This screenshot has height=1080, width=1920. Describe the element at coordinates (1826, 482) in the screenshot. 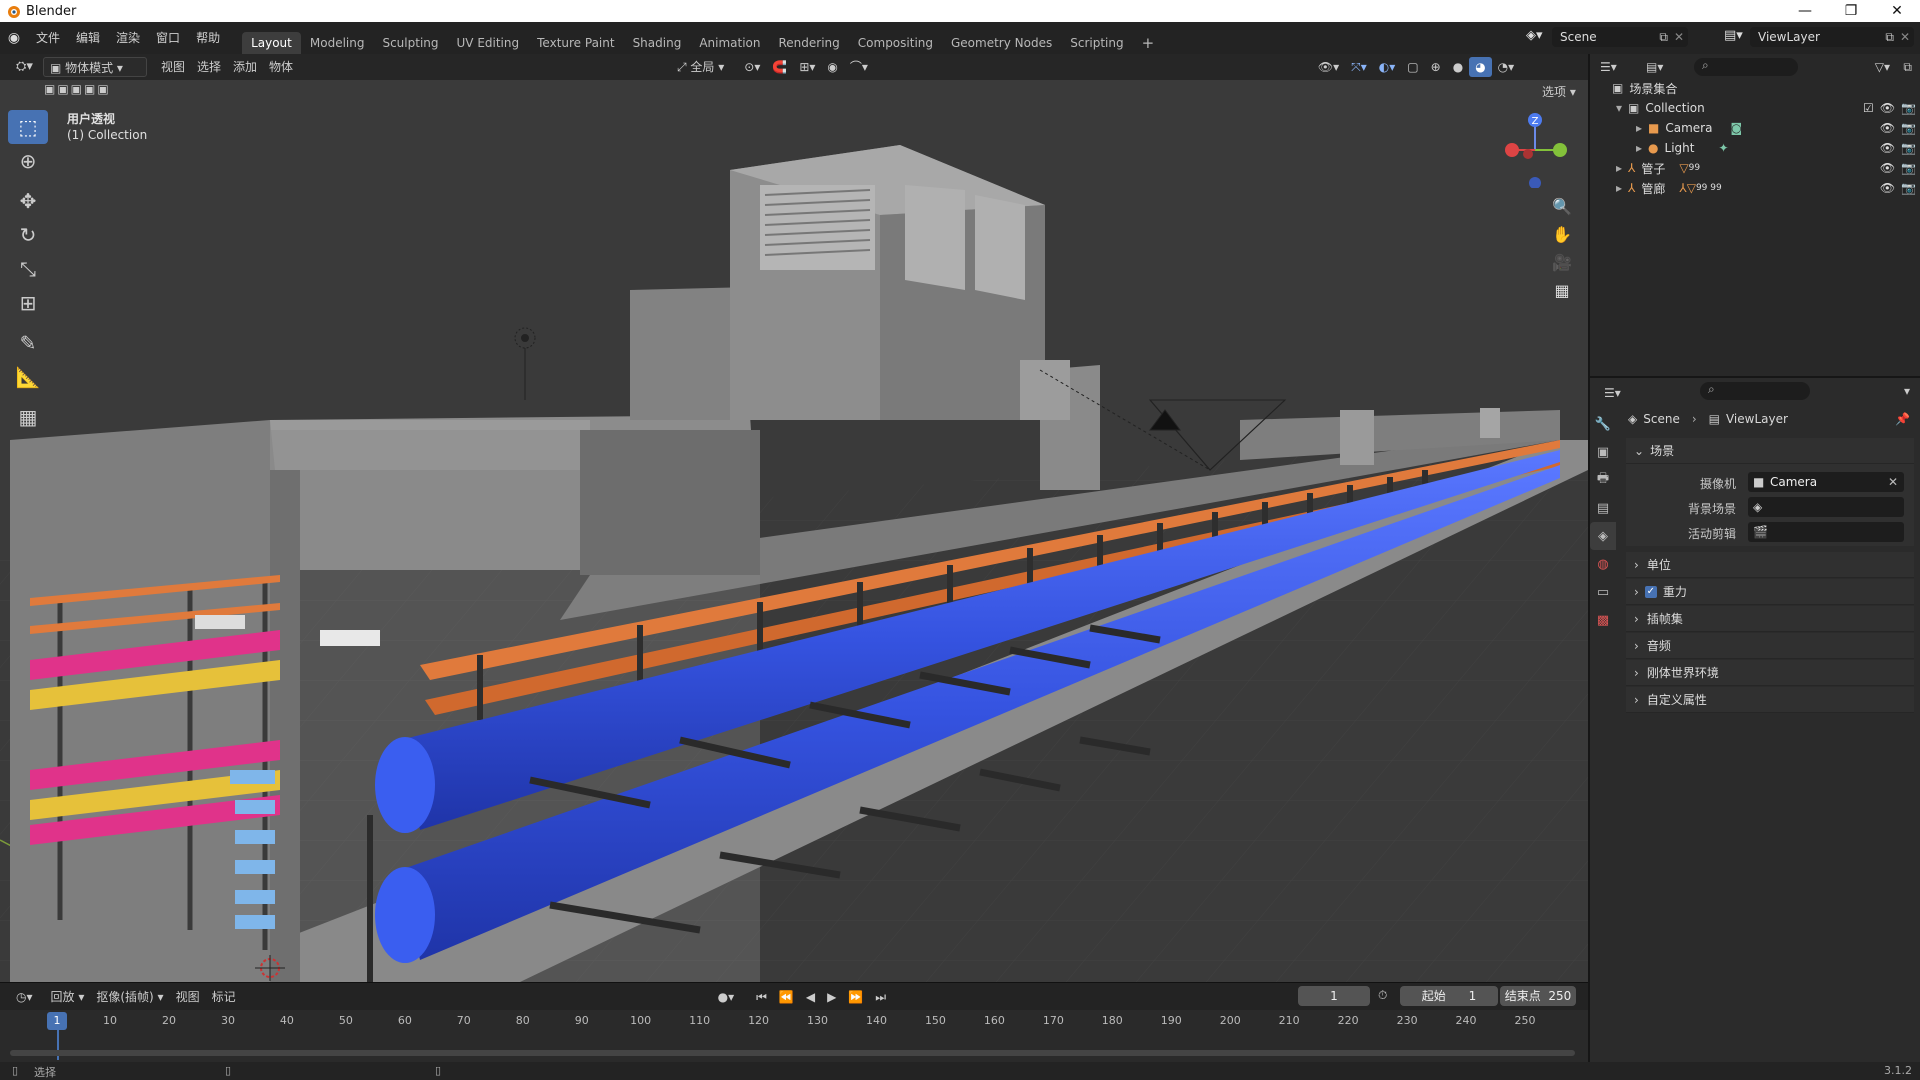

I see `camera-field: ■ Camera ✕` at that location.